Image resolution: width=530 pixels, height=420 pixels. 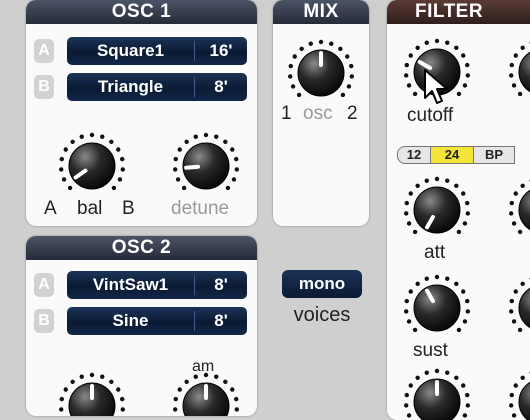 I want to click on filter-title: FILTER, so click(x=458, y=12).